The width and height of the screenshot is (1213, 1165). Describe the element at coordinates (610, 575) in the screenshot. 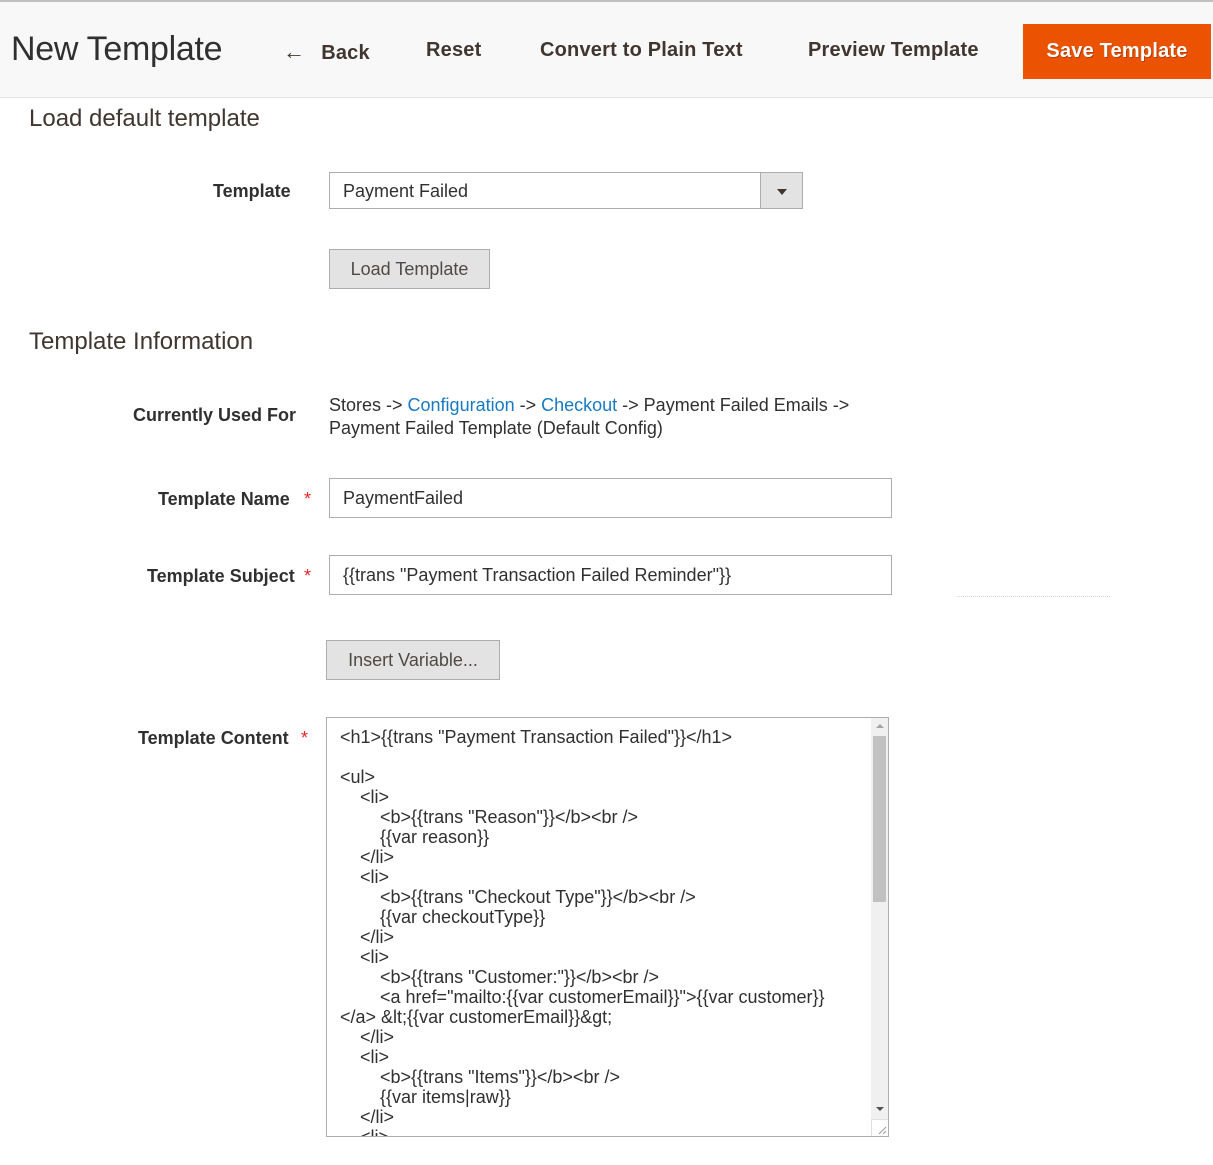

I see `template-subject-input` at that location.